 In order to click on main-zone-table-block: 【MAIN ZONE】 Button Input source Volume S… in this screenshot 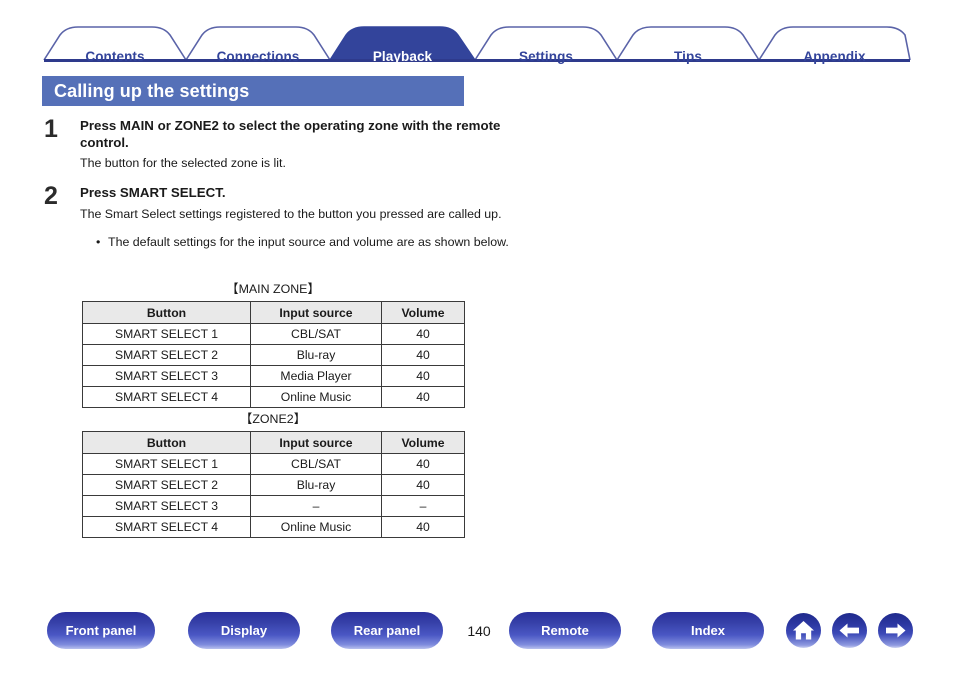, I will do `click(273, 343)`.